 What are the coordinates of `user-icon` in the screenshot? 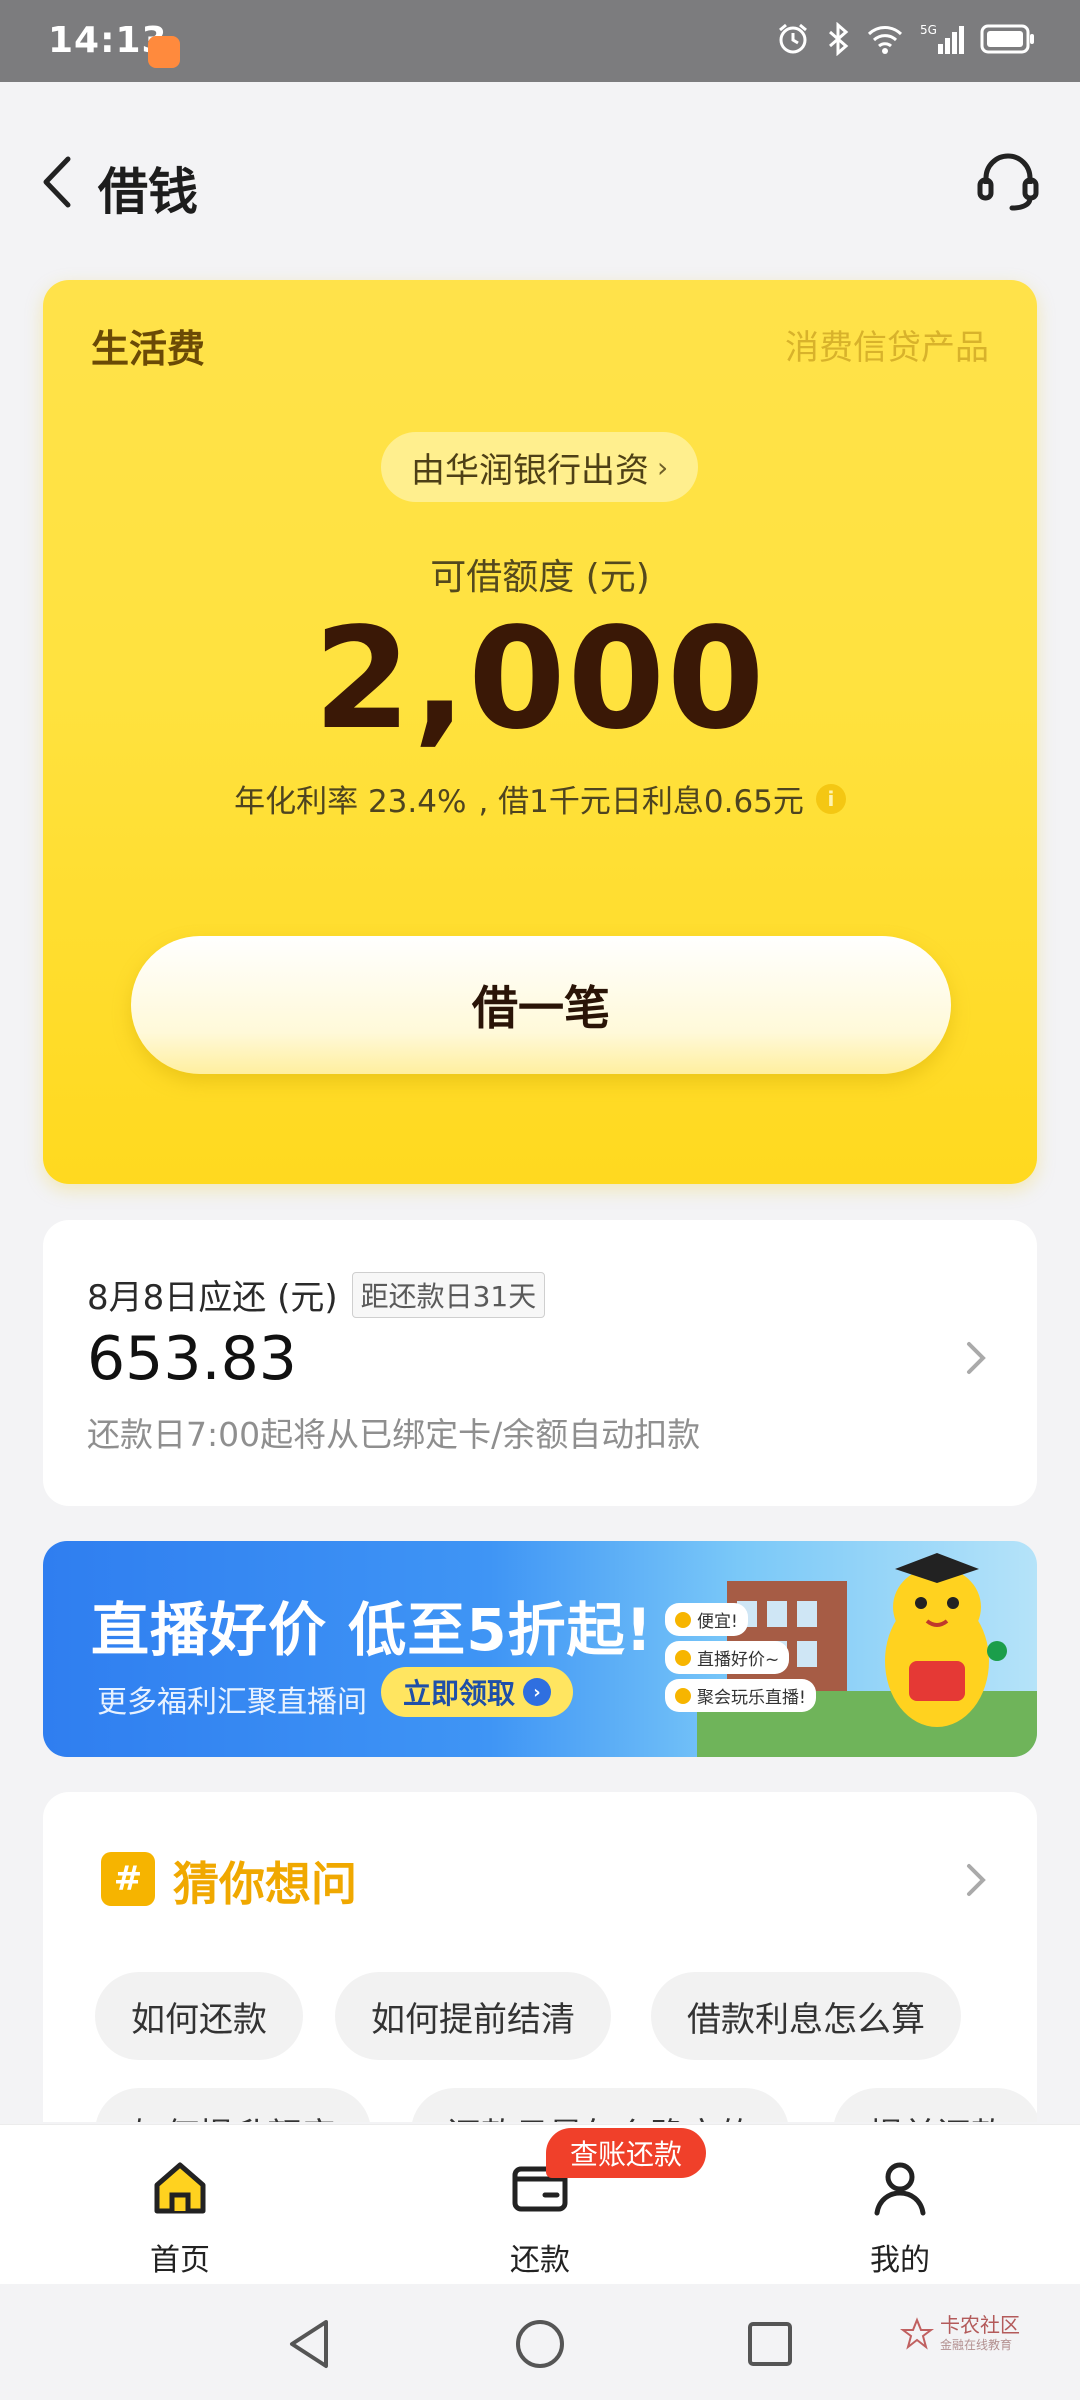 It's located at (900, 2188).